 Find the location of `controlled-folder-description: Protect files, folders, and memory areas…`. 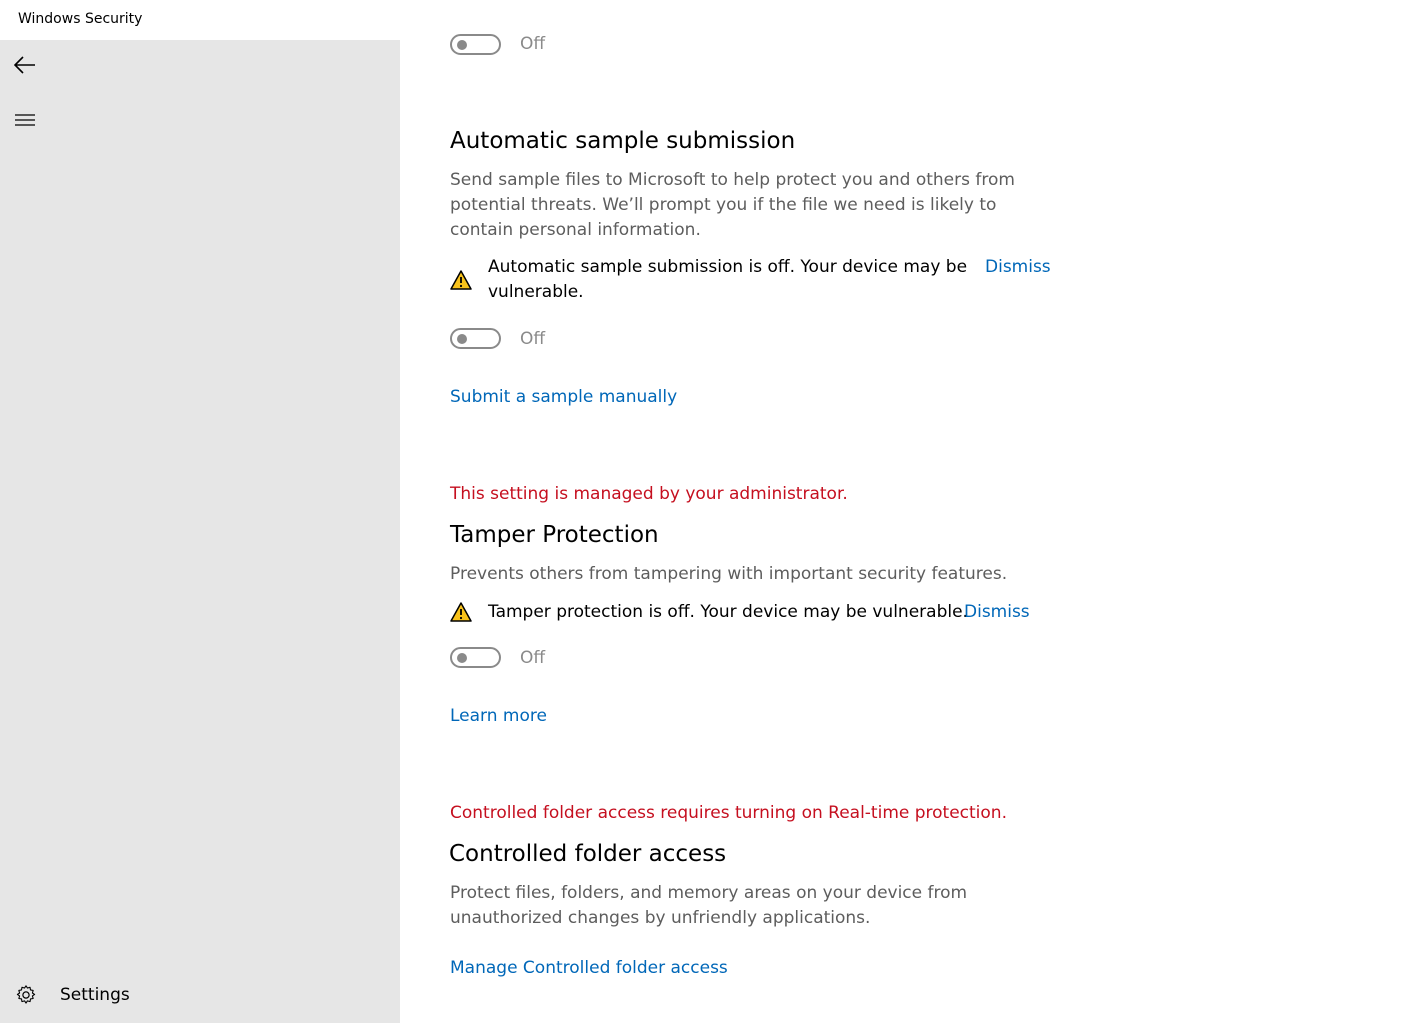

controlled-folder-description: Protect files, folders, and memory areas… is located at coordinates (709, 905).